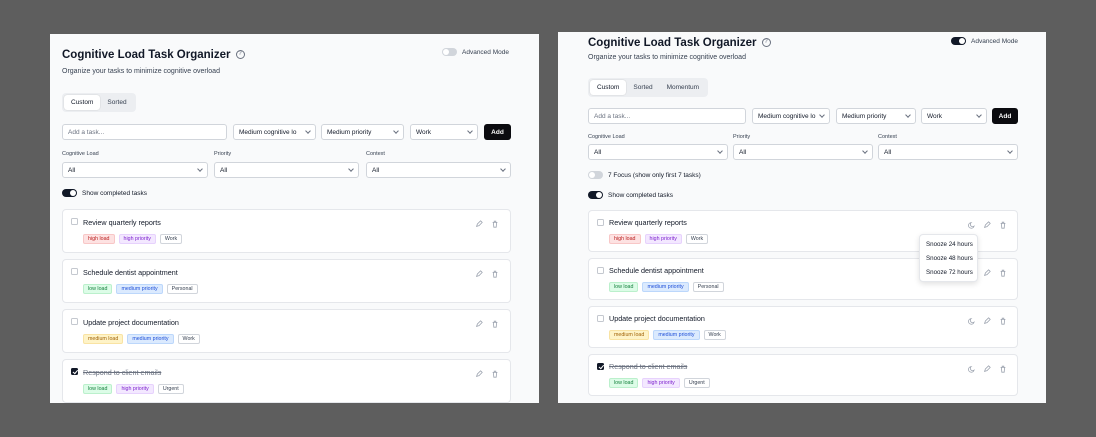  Describe the element at coordinates (606, 137) in the screenshot. I see `filter-load-label: Cognitive Load` at that location.